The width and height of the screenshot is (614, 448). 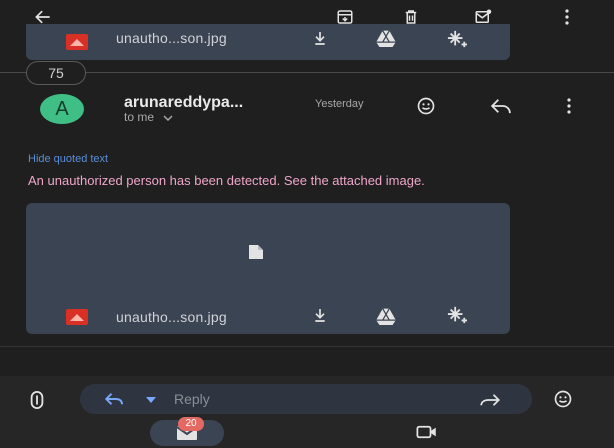 What do you see at coordinates (427, 432) in the screenshot?
I see `video-camera-icon` at bounding box center [427, 432].